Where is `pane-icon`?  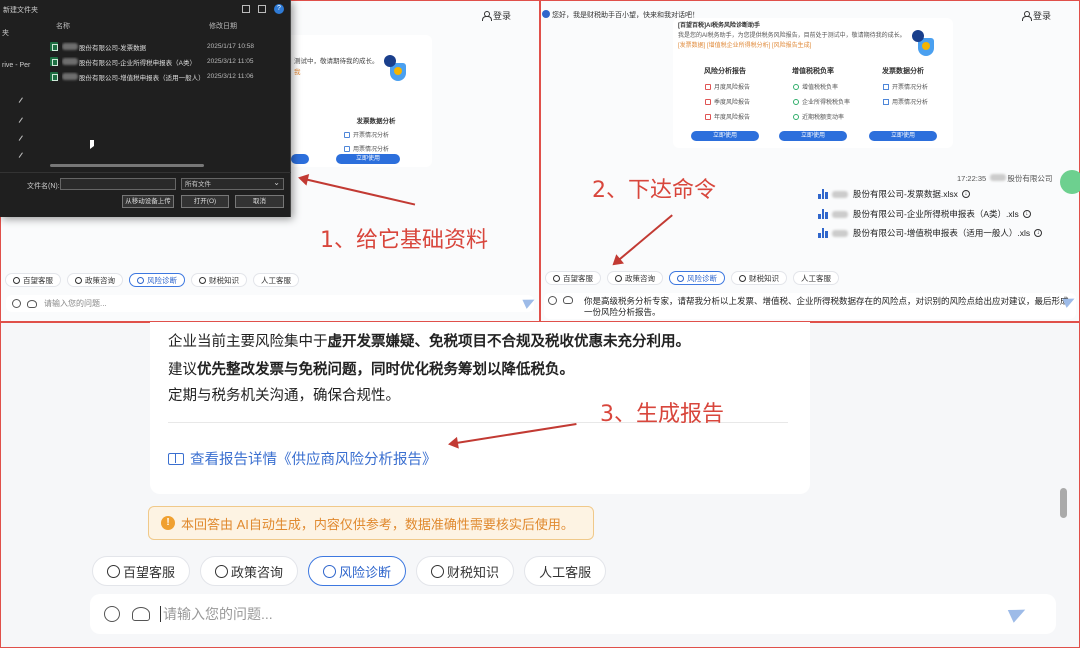
pane-icon is located at coordinates (262, 9).